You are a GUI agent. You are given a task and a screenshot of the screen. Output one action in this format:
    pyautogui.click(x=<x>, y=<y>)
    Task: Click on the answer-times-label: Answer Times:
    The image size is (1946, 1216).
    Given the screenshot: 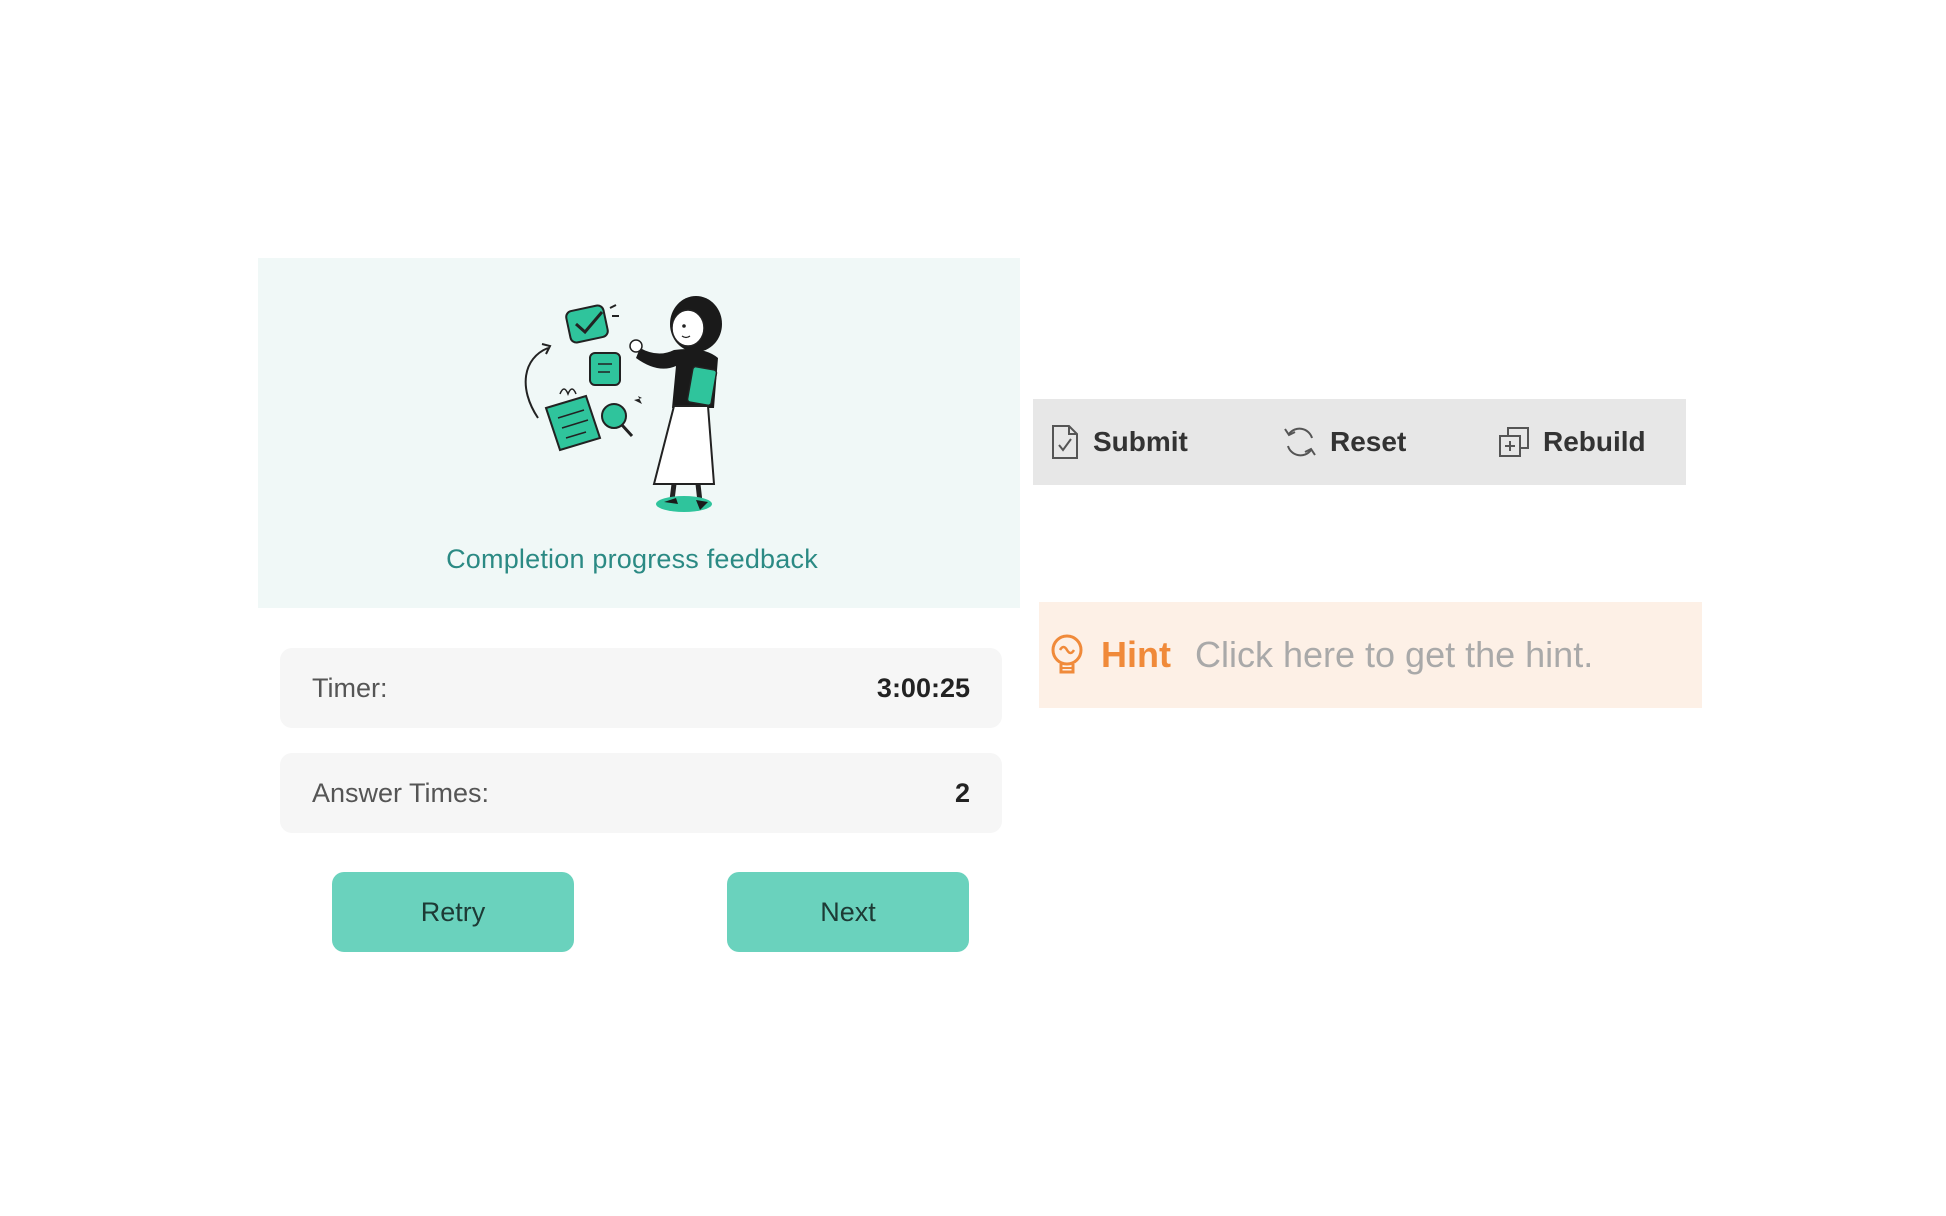 What is the action you would take?
    pyautogui.click(x=401, y=793)
    